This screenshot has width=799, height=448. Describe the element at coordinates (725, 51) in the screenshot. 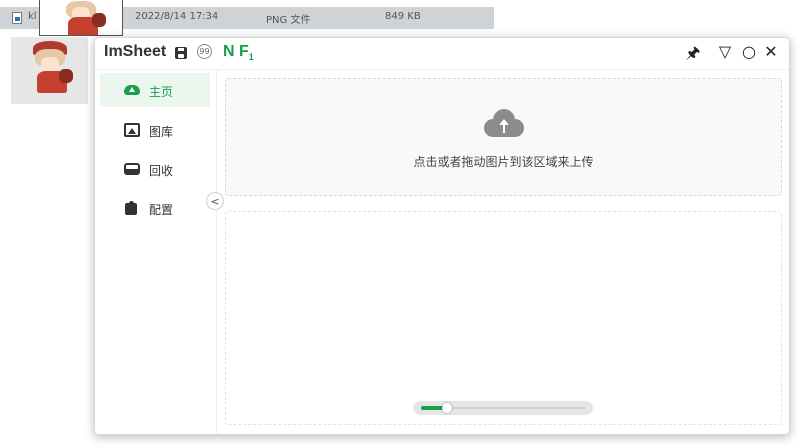

I see `minimize-icon: ▽` at that location.